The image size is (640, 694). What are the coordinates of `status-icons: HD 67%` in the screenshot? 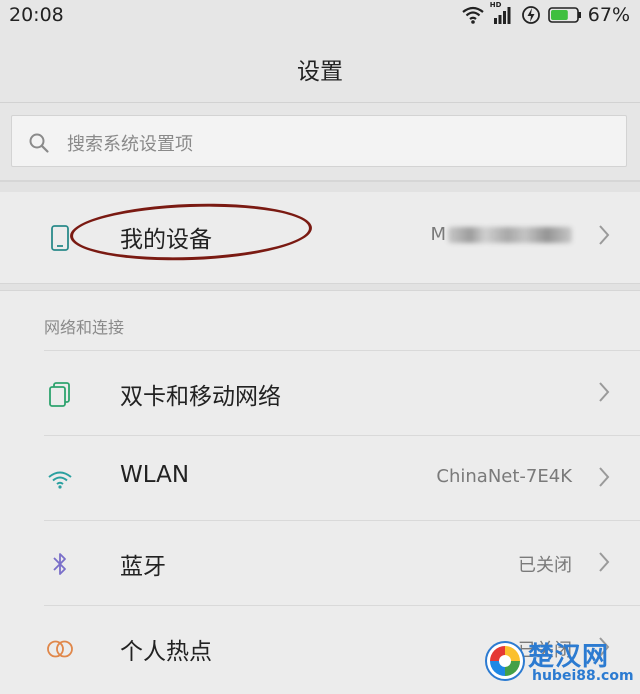 It's located at (546, 13).